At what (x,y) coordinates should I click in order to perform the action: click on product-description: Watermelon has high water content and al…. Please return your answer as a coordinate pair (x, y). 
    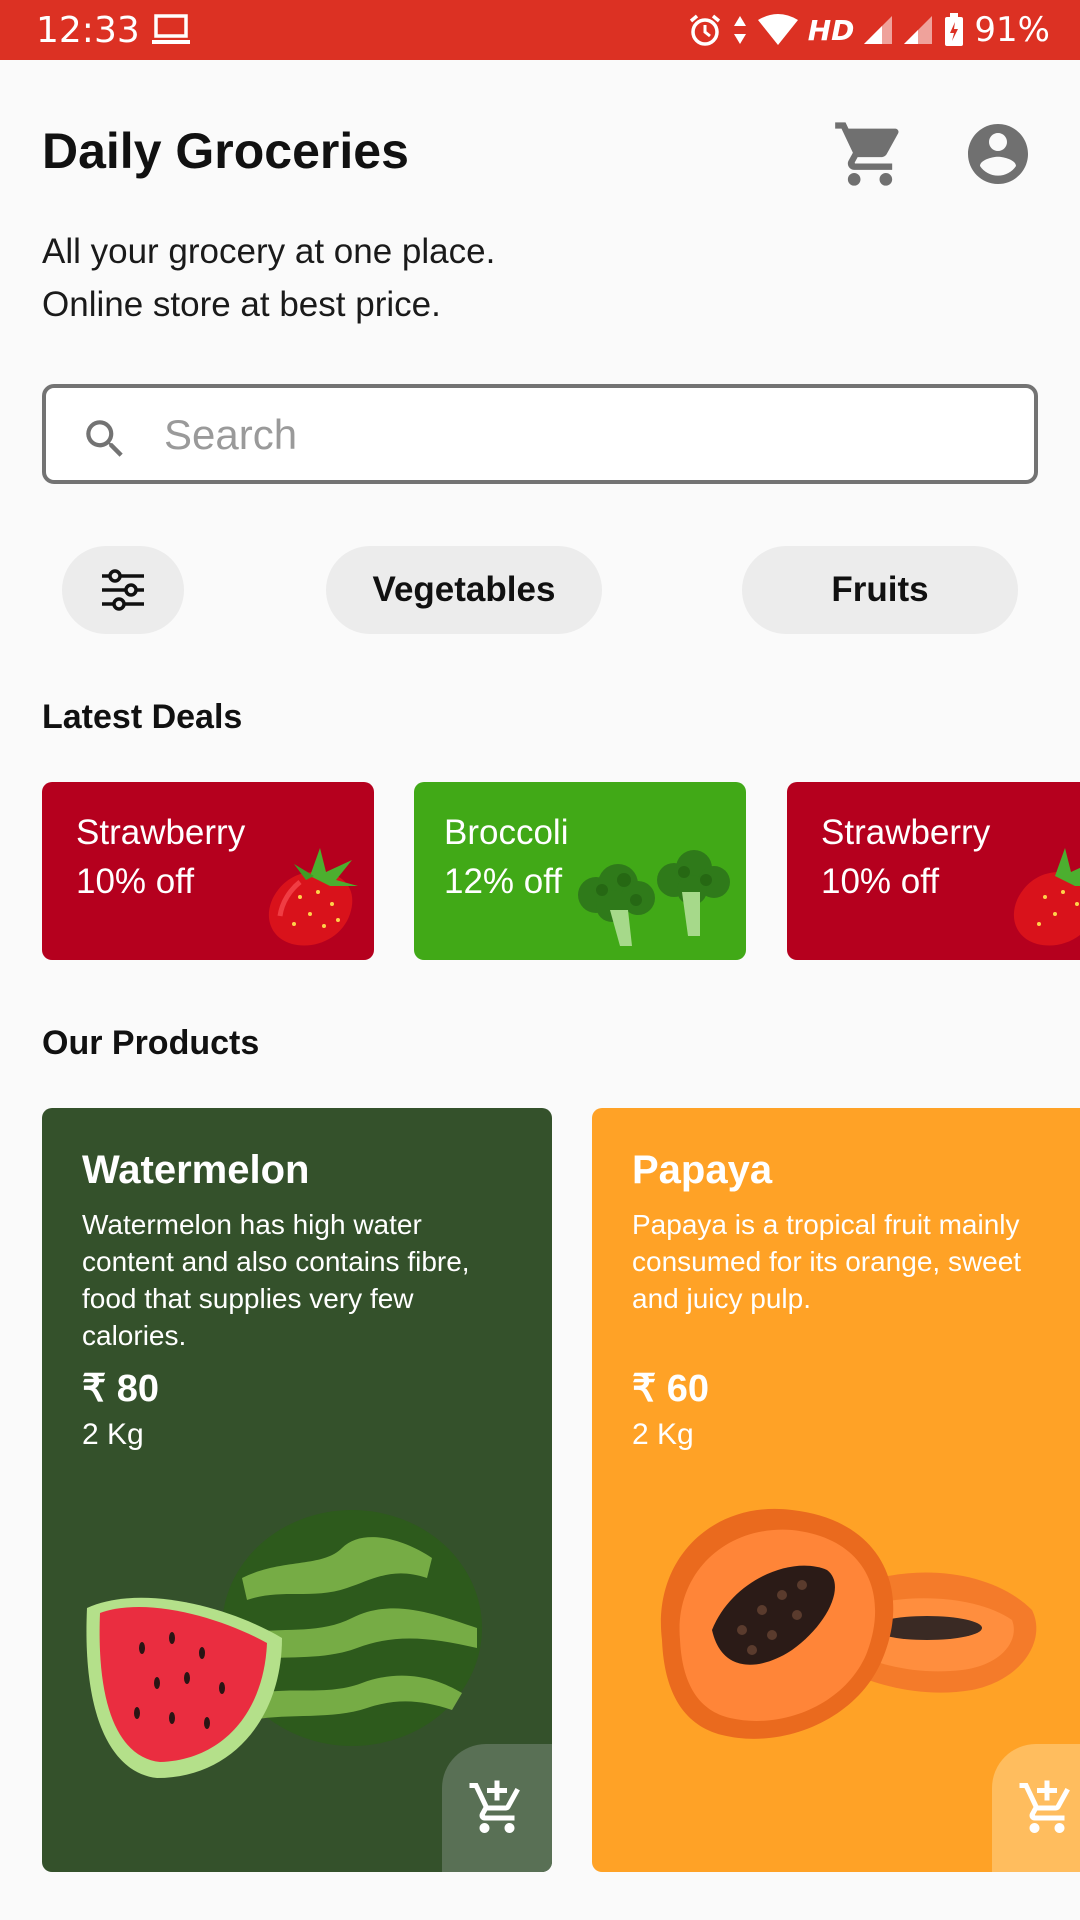
    Looking at the image, I should click on (276, 1280).